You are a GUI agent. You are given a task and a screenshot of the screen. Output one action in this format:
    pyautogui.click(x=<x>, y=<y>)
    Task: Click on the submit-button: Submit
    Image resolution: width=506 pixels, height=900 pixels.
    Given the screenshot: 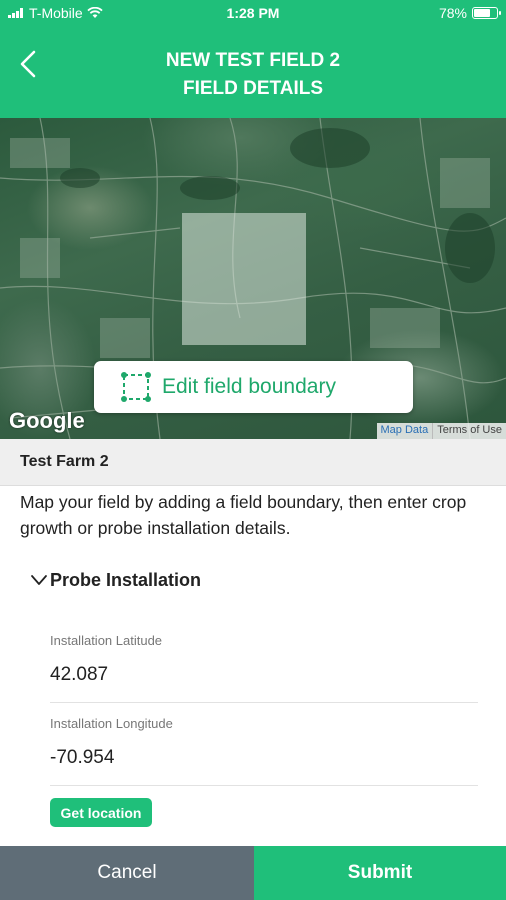 What is the action you would take?
    pyautogui.click(x=380, y=873)
    